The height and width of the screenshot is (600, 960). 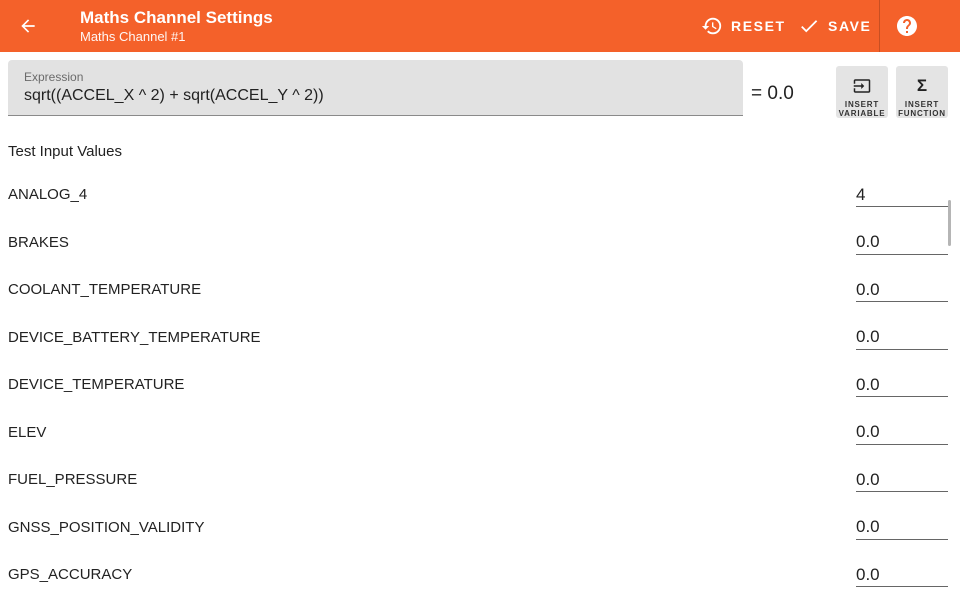 What do you see at coordinates (70, 574) in the screenshot?
I see `test-input-name: GPS_ACCURACY` at bounding box center [70, 574].